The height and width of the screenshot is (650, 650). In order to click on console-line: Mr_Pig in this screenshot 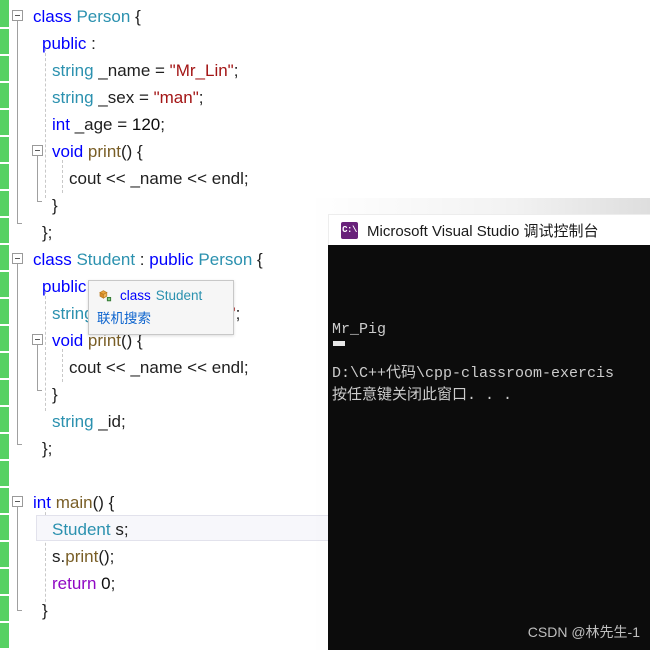, I will do `click(359, 329)`.